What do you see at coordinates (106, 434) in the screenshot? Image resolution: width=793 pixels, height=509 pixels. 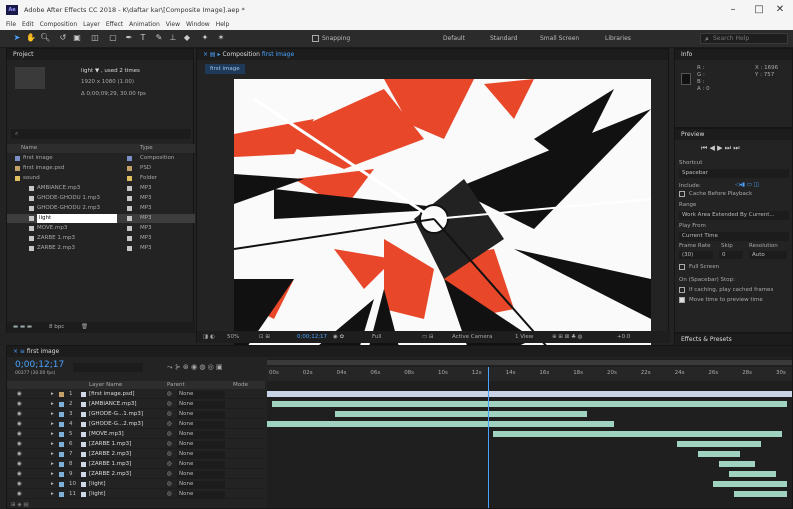 I see `layer-name: [MOVE.mp3]` at bounding box center [106, 434].